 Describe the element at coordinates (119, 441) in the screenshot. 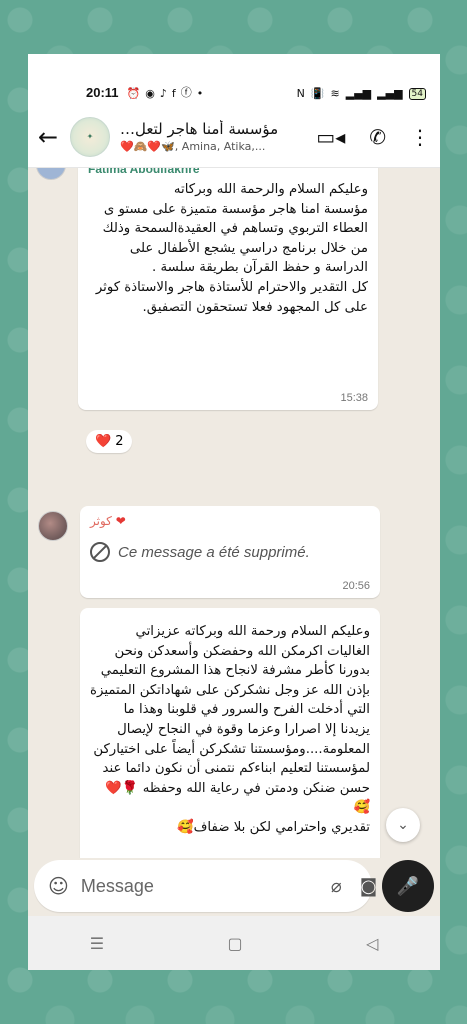

I see `reaction-count: 2` at that location.